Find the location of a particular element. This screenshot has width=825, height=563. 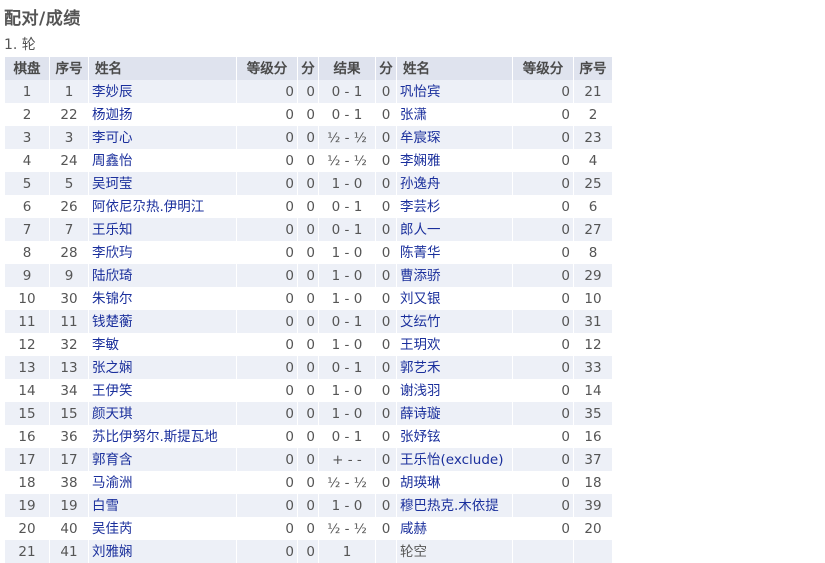

player-name-link: 孙逸舟 is located at coordinates (420, 184).